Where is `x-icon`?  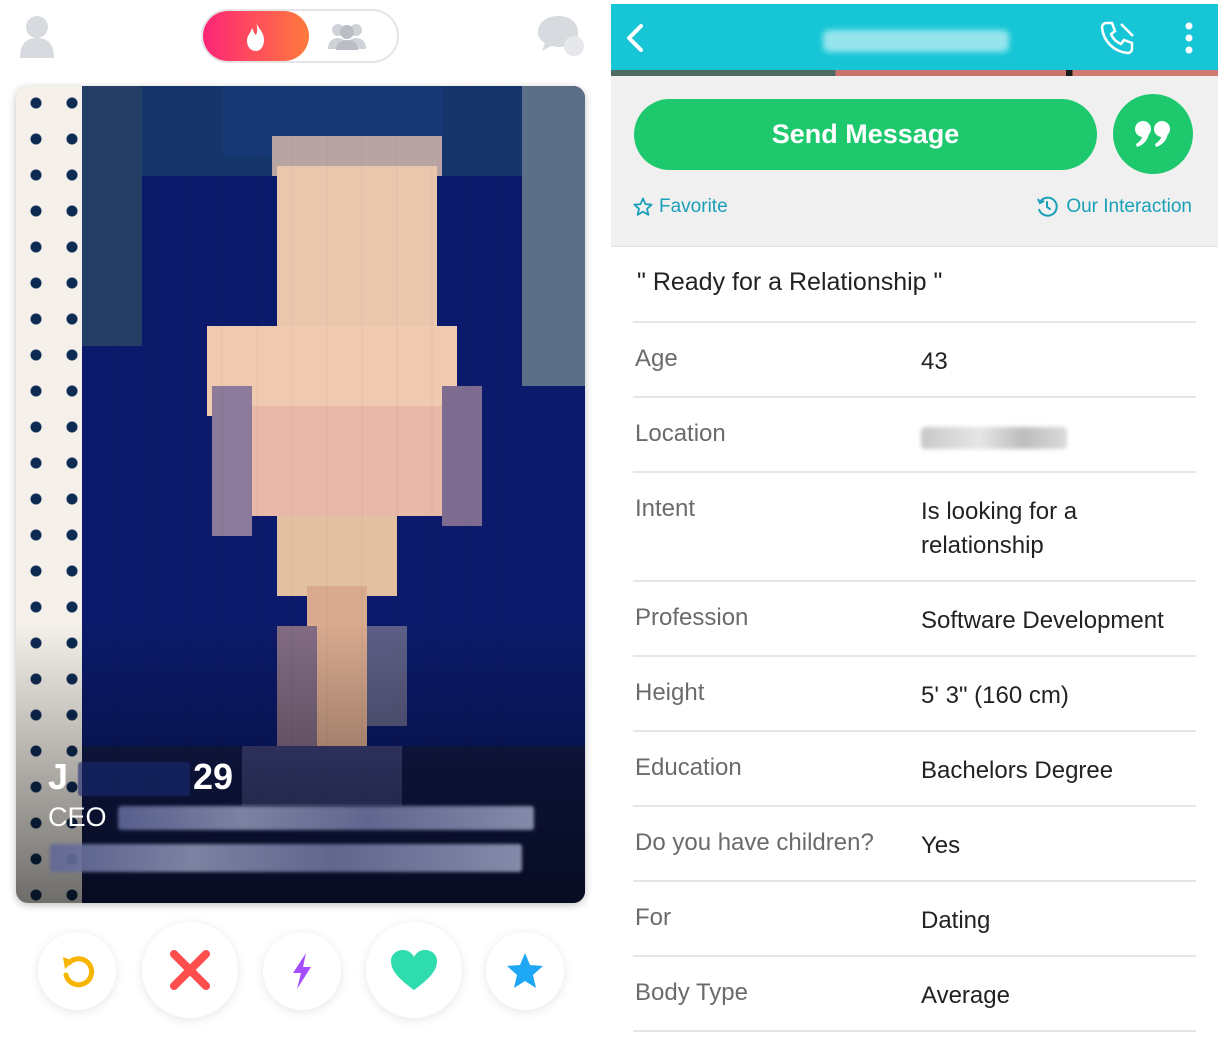 x-icon is located at coordinates (190, 970).